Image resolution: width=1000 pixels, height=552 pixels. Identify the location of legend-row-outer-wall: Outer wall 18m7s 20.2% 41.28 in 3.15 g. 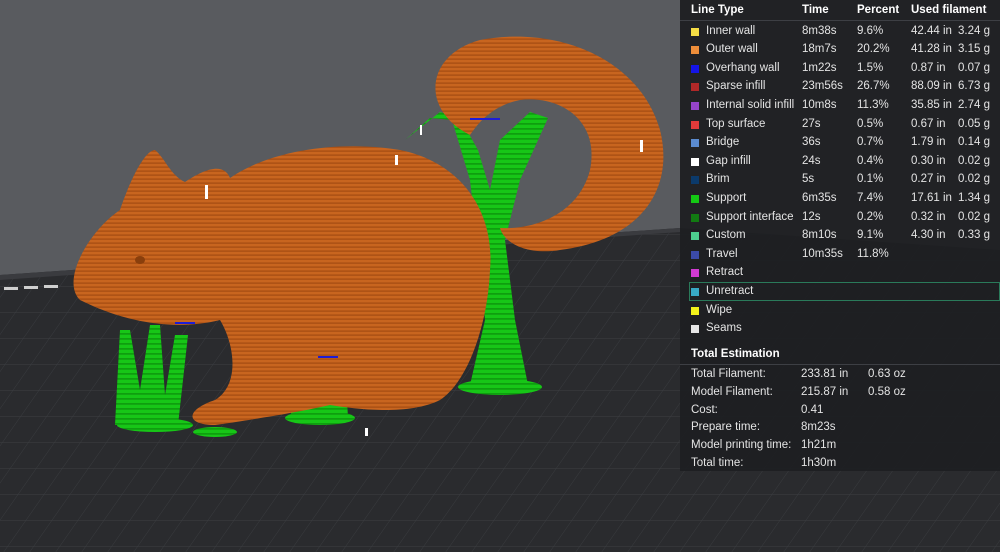
(840, 50).